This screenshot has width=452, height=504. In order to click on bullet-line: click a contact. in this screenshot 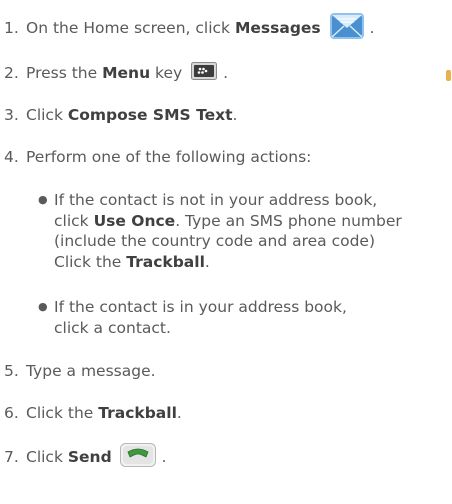, I will do `click(112, 327)`.